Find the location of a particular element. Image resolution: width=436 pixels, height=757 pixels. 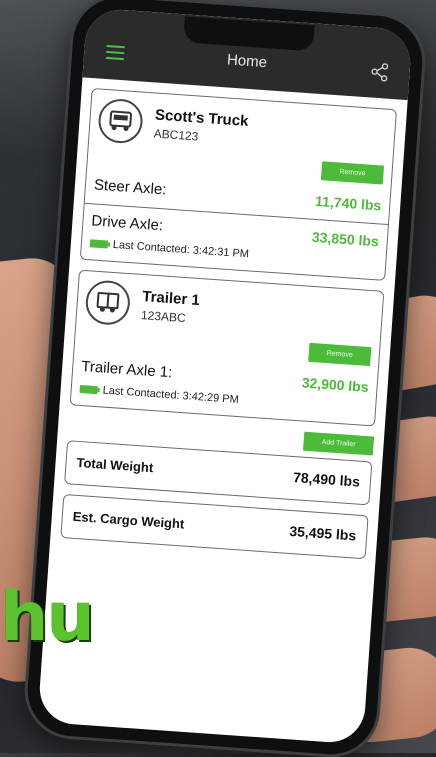

drive-axle-last-contacted: Last Contacted: 3:42:31 PM is located at coordinates (181, 249).